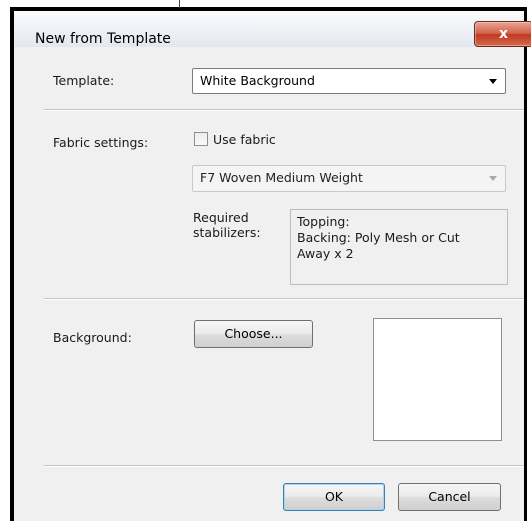  I want to click on stabilizers-line: Topping:, so click(323, 221).